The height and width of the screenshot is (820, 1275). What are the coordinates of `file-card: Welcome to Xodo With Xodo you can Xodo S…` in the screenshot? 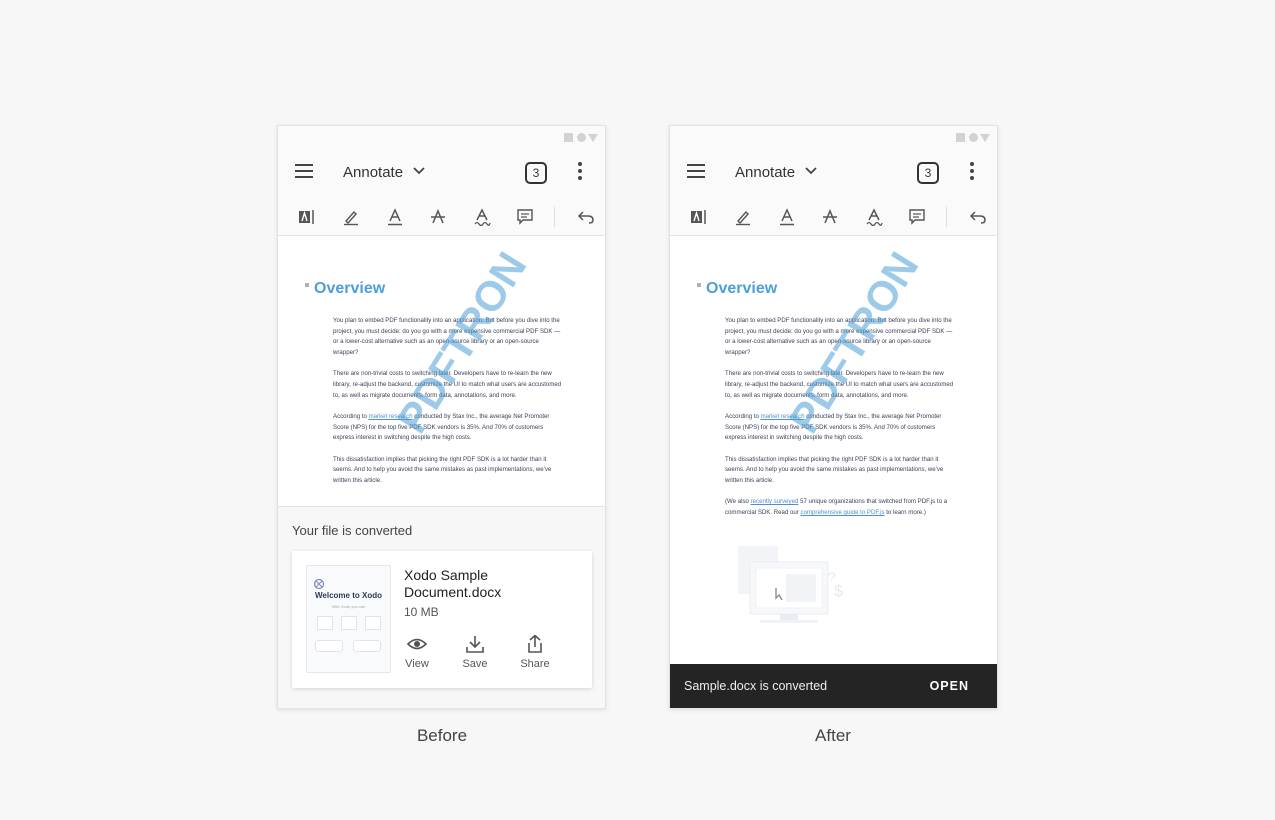 It's located at (442, 619).